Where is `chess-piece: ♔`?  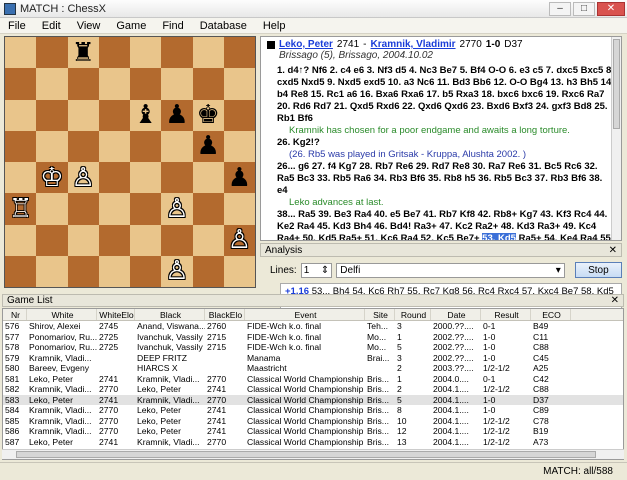
chess-piece: ♔ is located at coordinates (51, 178).